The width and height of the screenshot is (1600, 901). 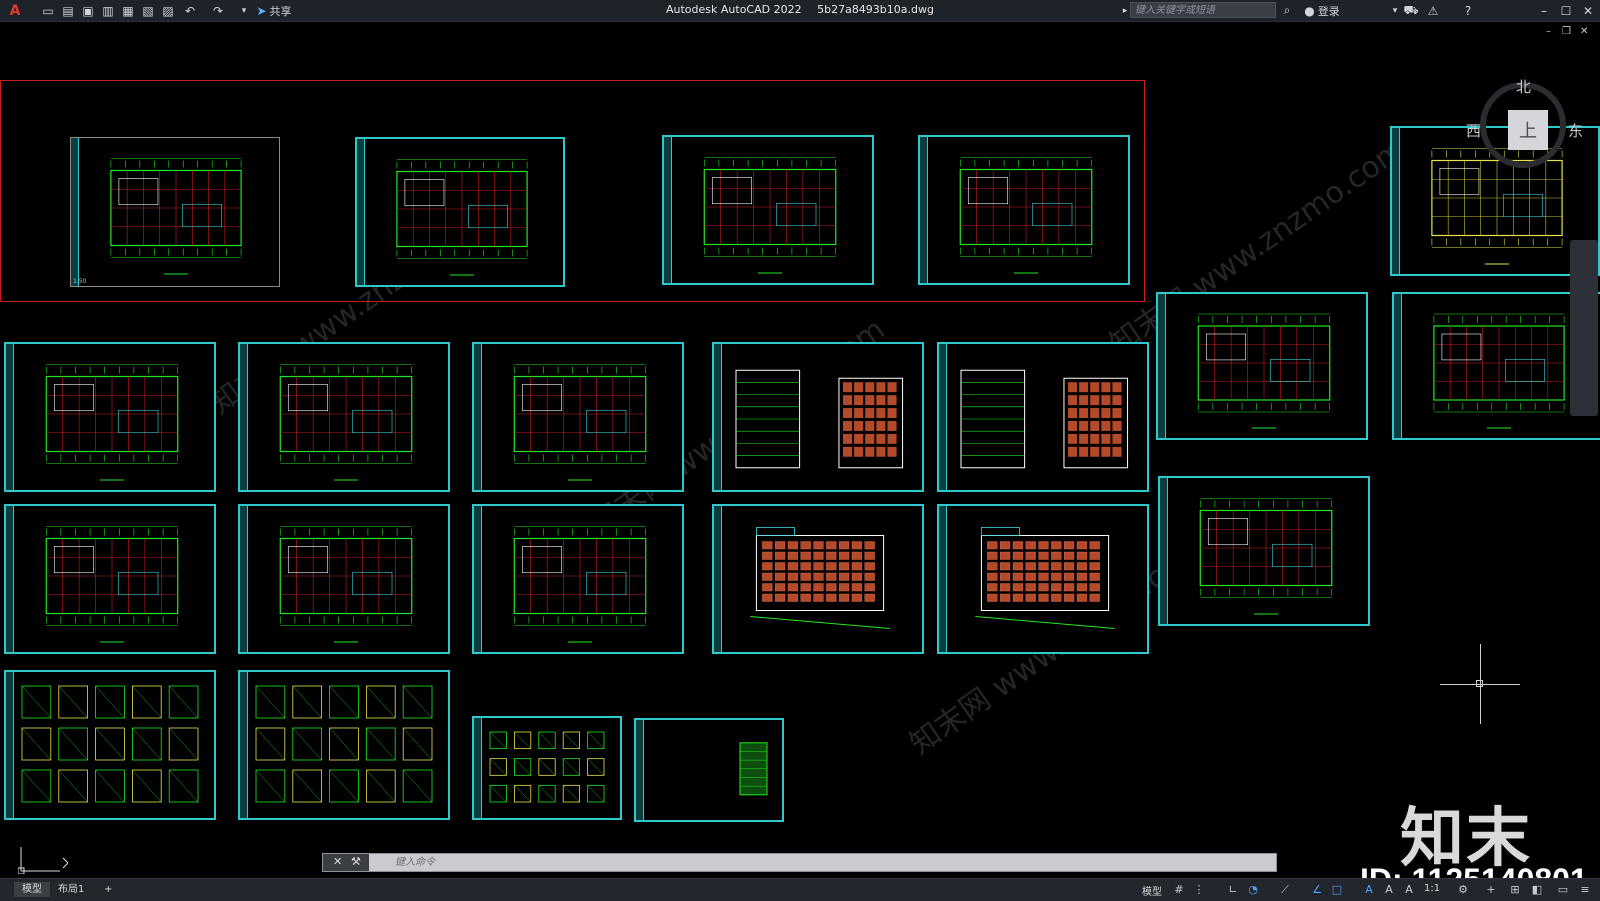 I want to click on workspace-gear-icon: ⚙, so click(x=1463, y=890).